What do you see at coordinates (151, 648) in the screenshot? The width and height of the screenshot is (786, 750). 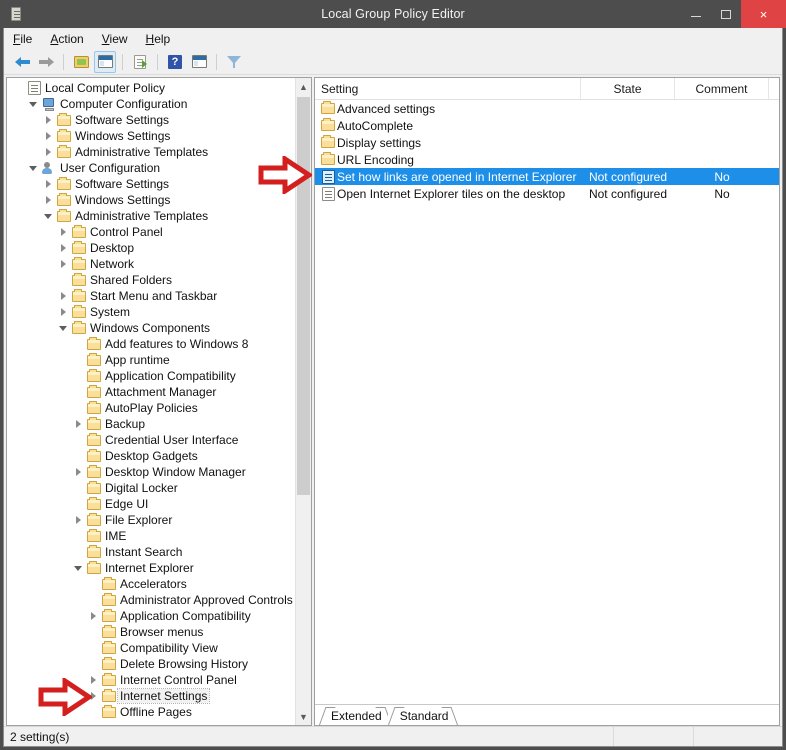 I see `tree-node: Compatibility View` at bounding box center [151, 648].